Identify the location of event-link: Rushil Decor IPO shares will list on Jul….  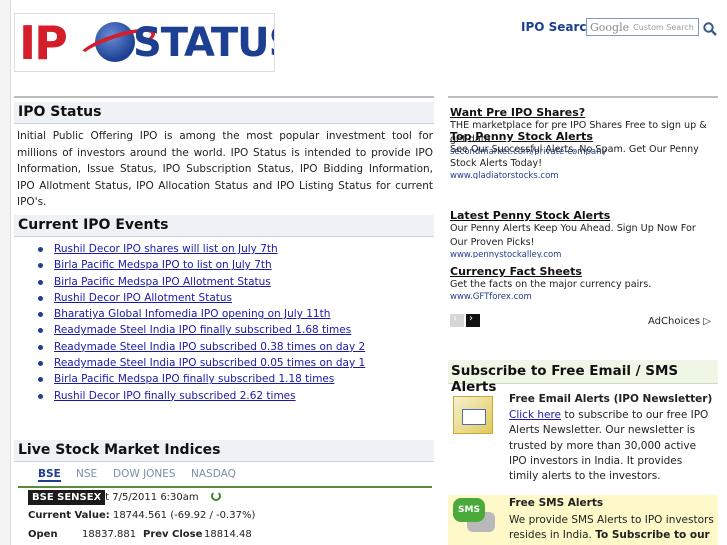
(166, 249).